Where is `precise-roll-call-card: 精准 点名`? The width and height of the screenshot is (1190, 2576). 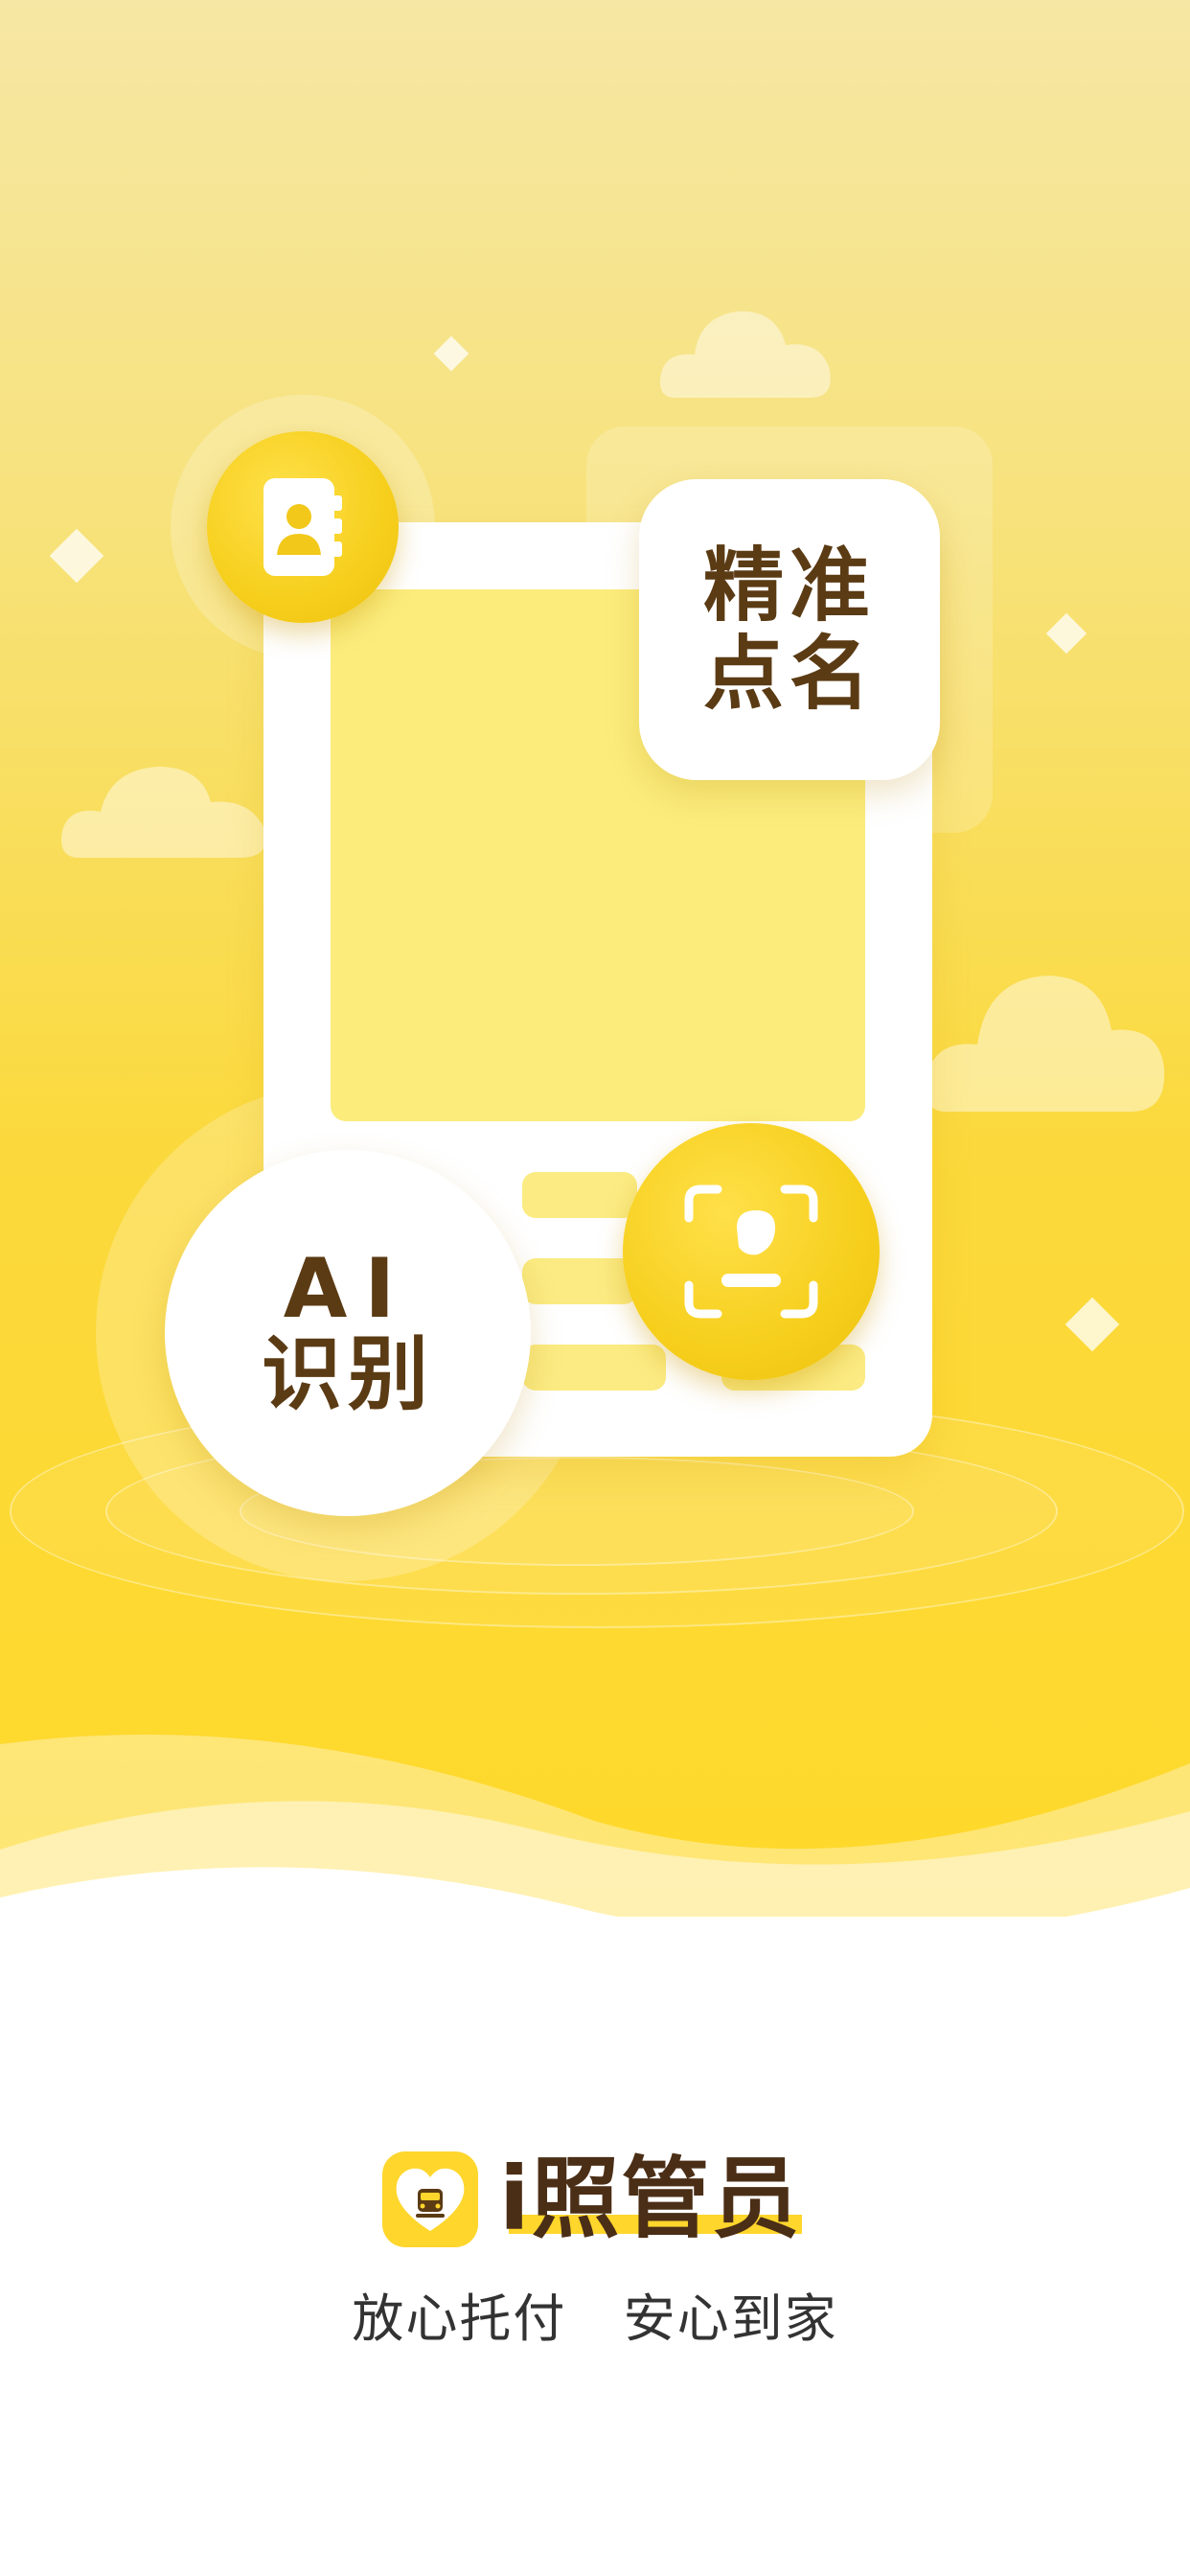
precise-roll-call-card: 精准 点名 is located at coordinates (790, 629).